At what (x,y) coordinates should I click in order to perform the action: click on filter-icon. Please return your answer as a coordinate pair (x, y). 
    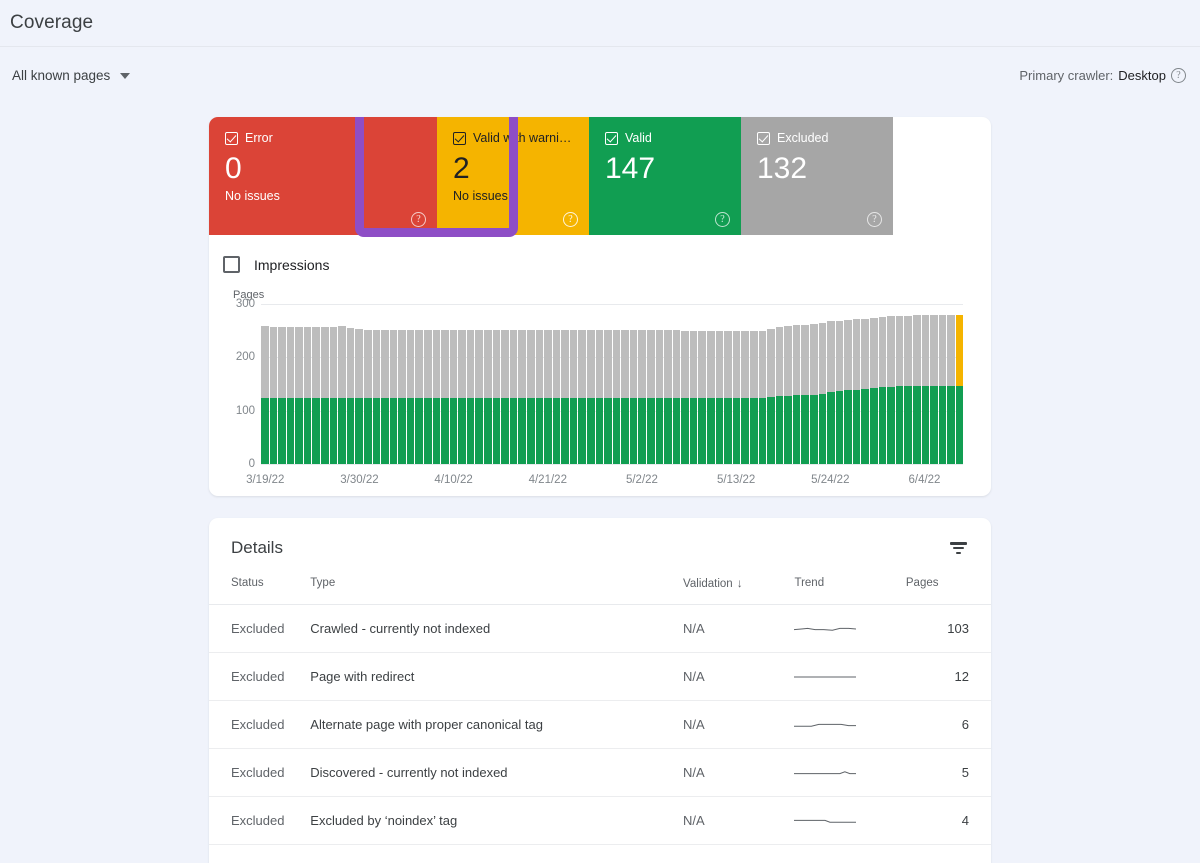
    Looking at the image, I should click on (958, 548).